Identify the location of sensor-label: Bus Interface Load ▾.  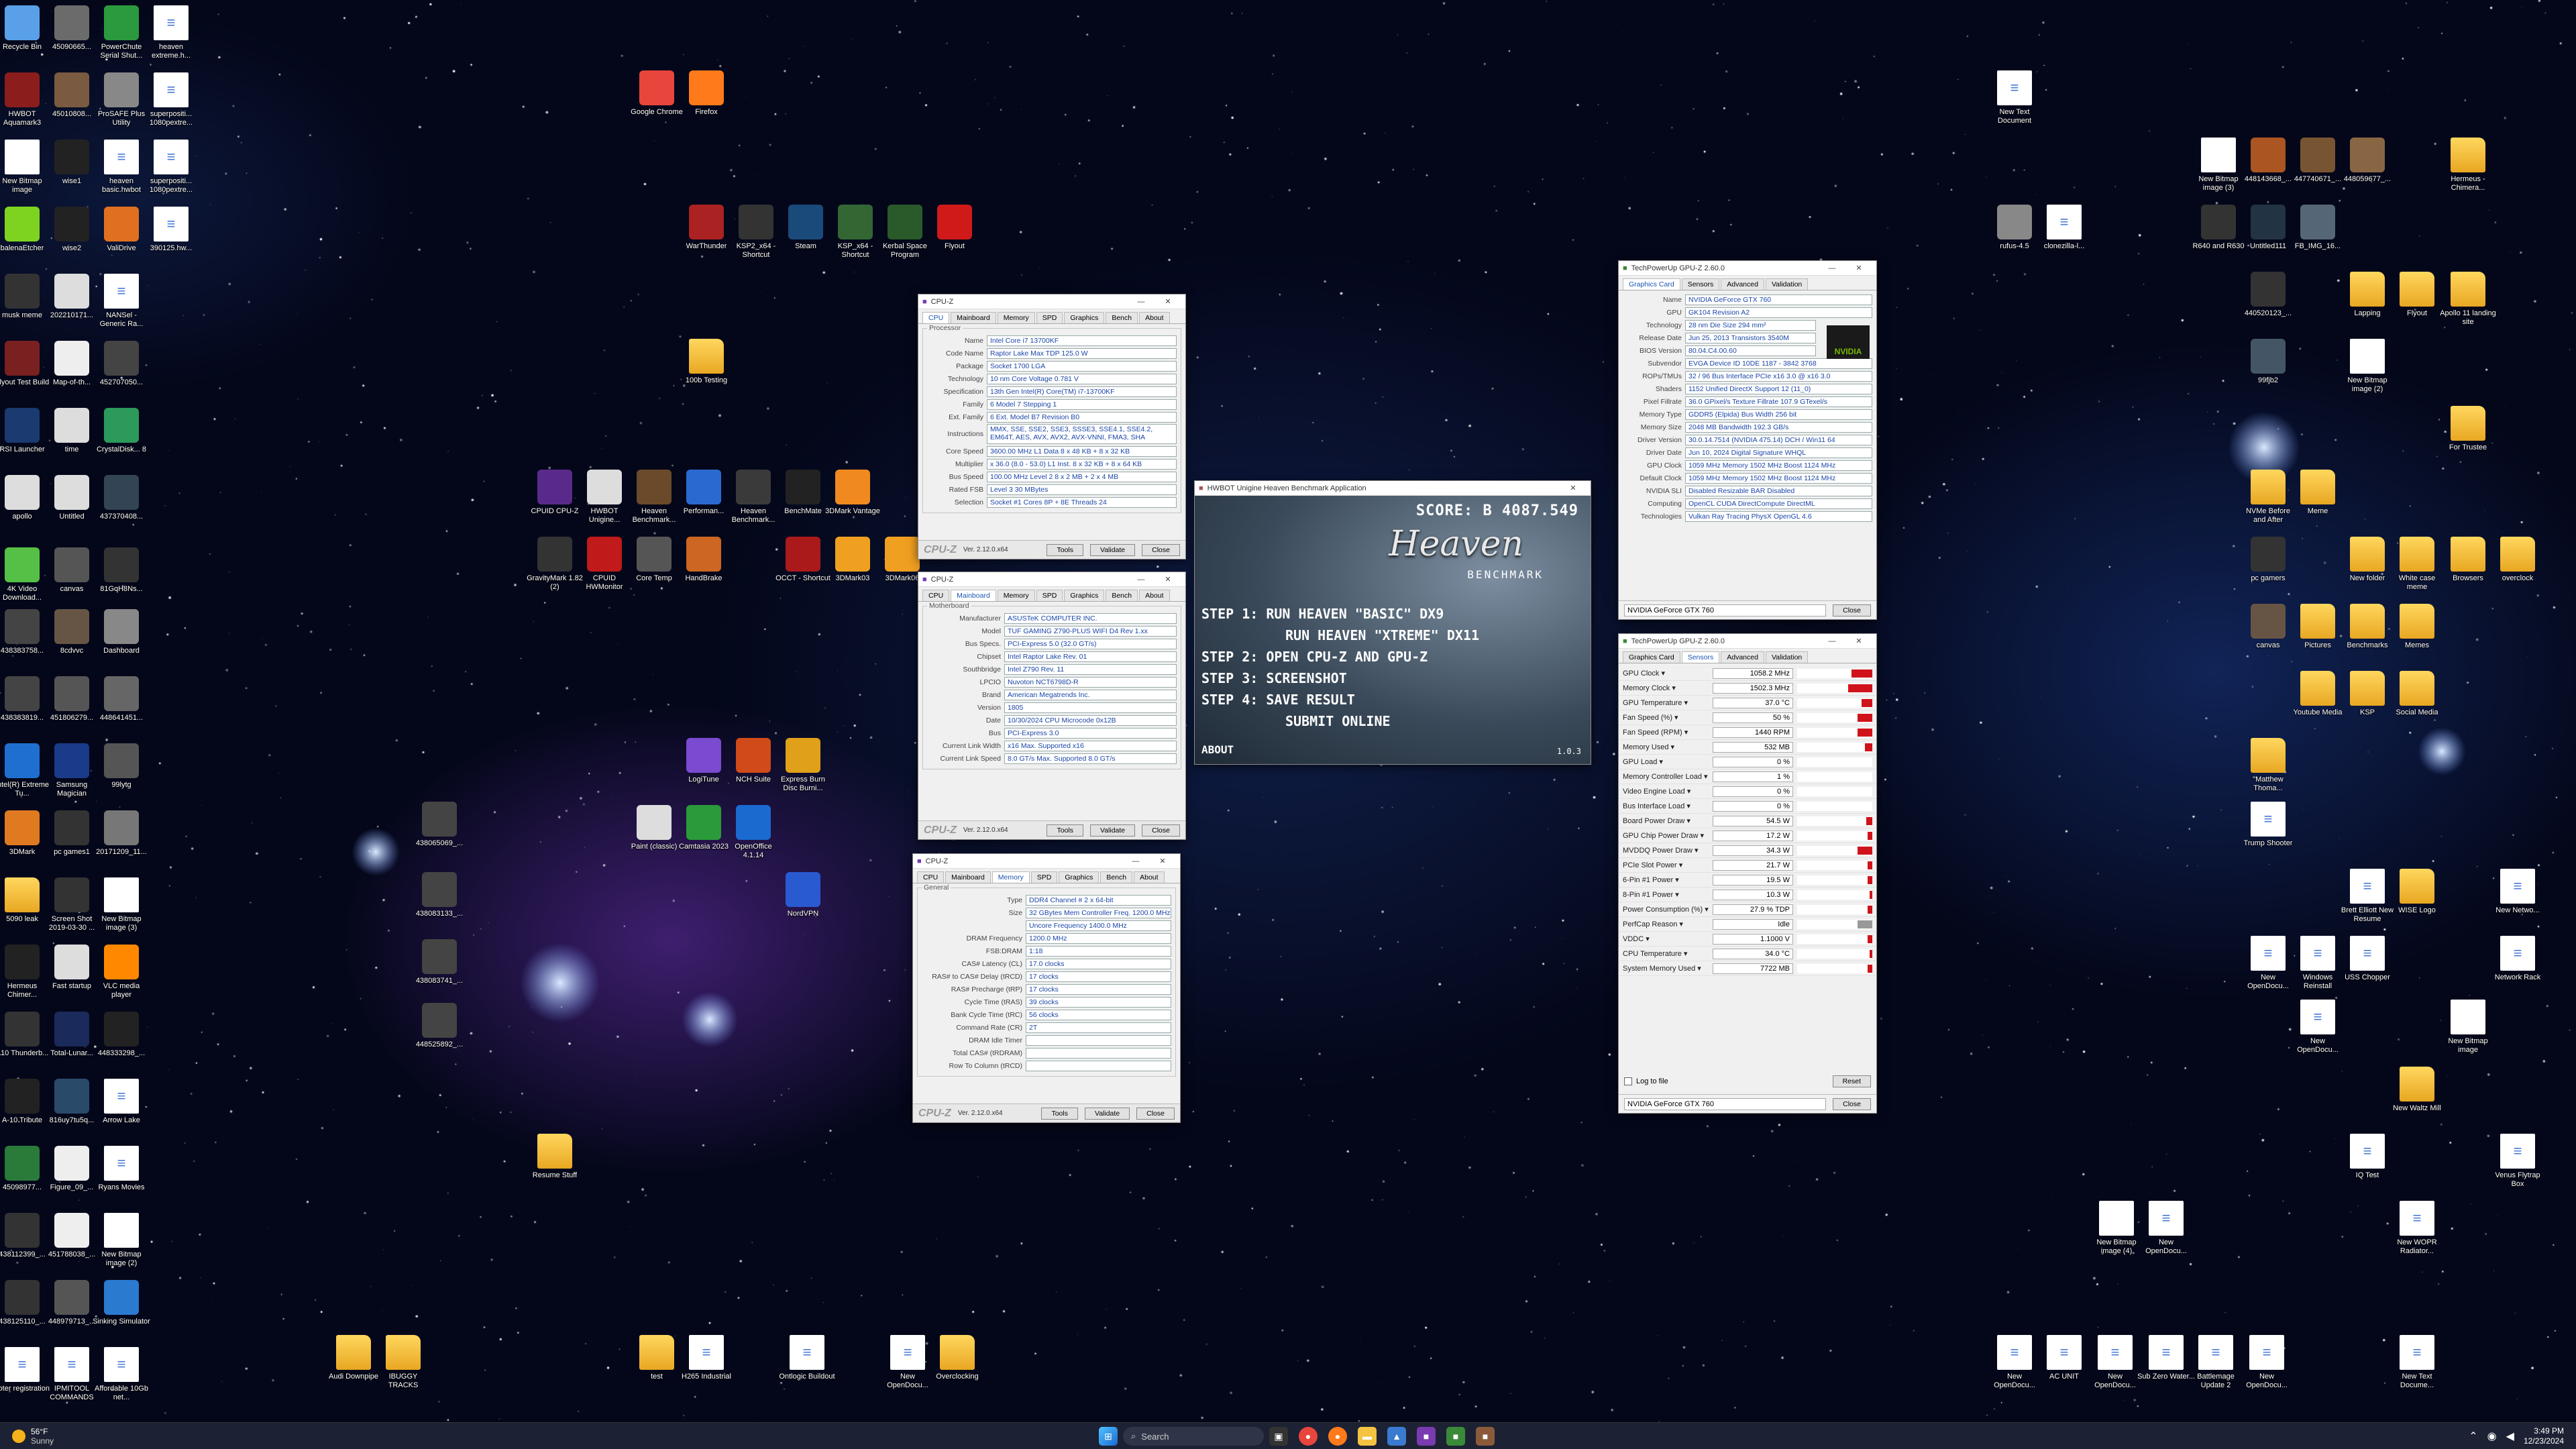
(1666, 806).